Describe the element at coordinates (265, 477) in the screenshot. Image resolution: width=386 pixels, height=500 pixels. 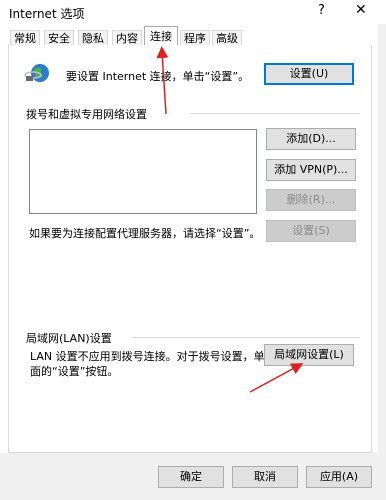
I see `cancel-button: 取消` at that location.